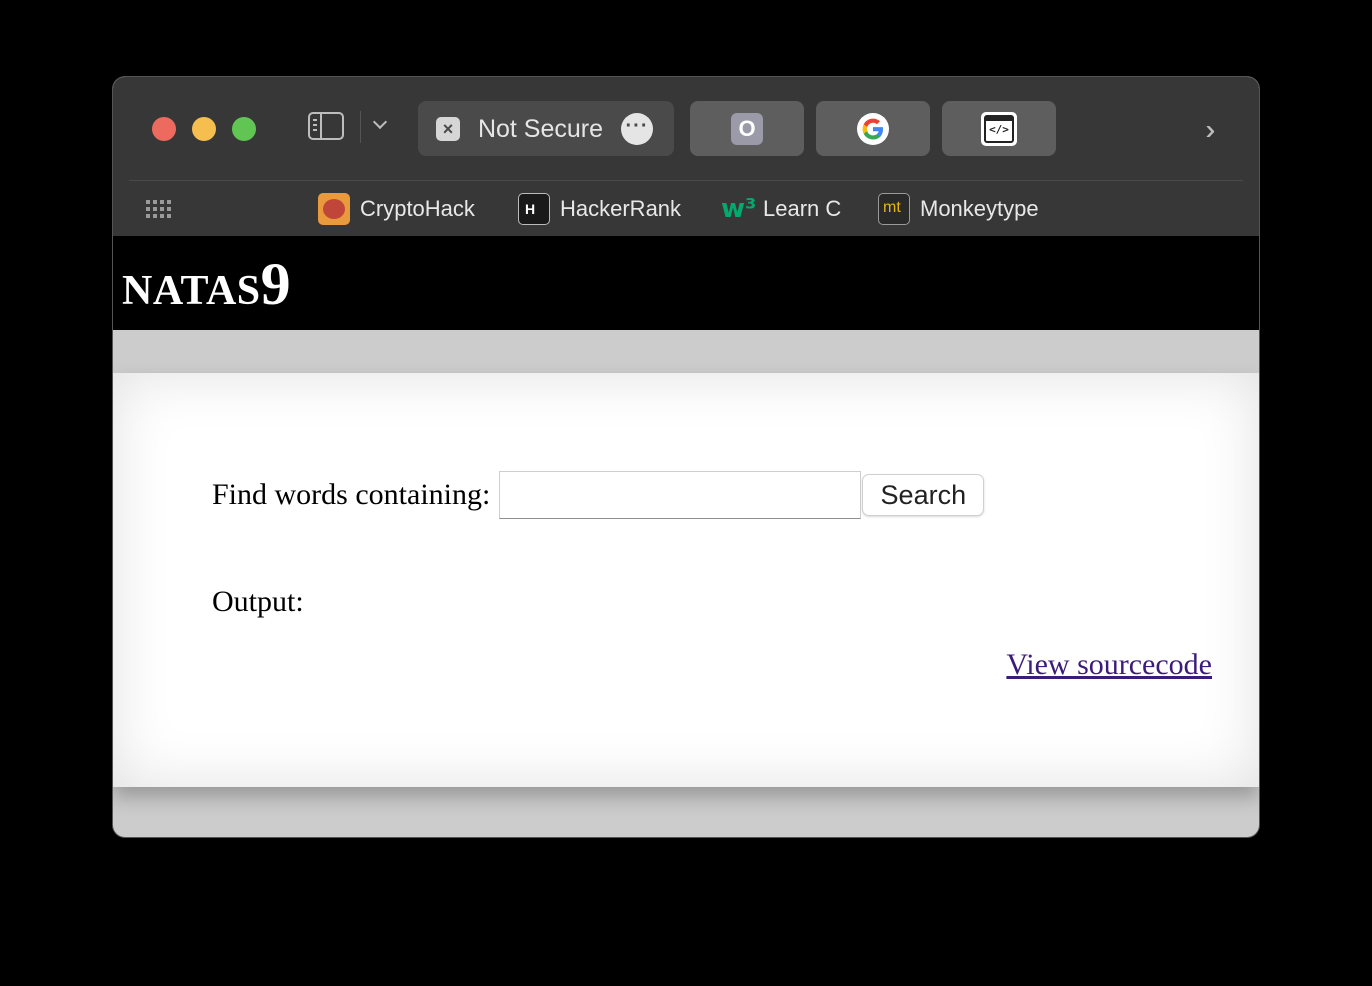  I want to click on w3schools-icon: w³, so click(739, 209).